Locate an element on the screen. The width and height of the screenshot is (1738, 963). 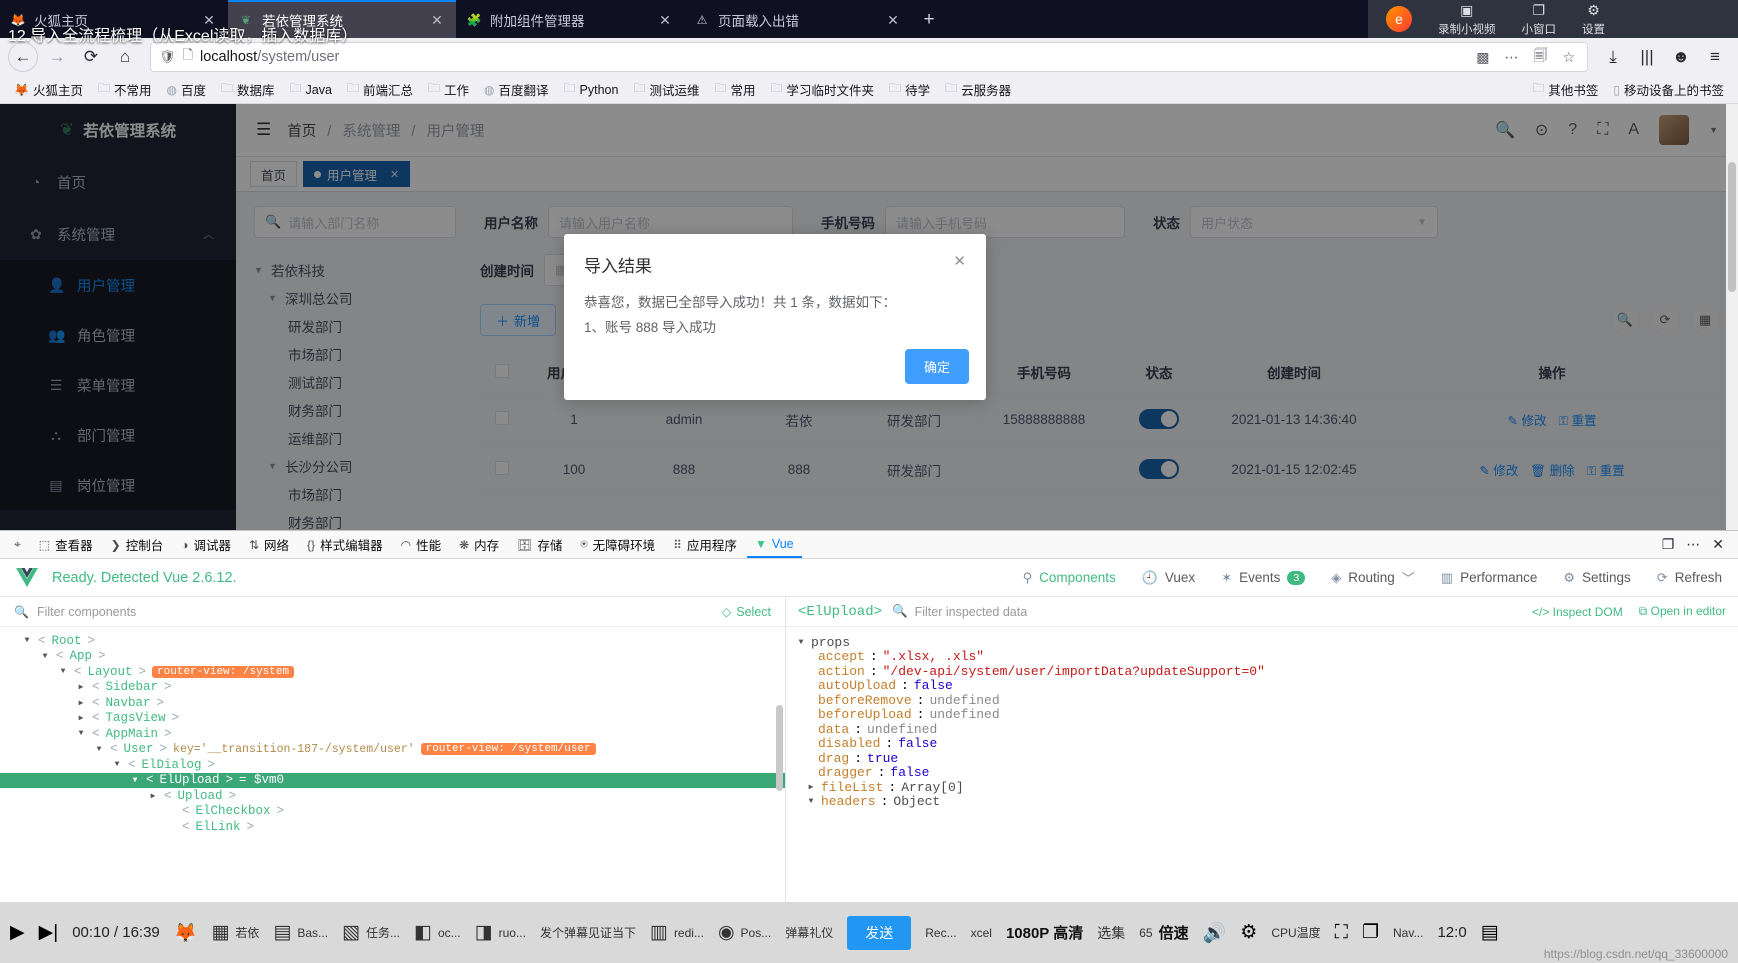
back-icon: ← is located at coordinates (23, 57).